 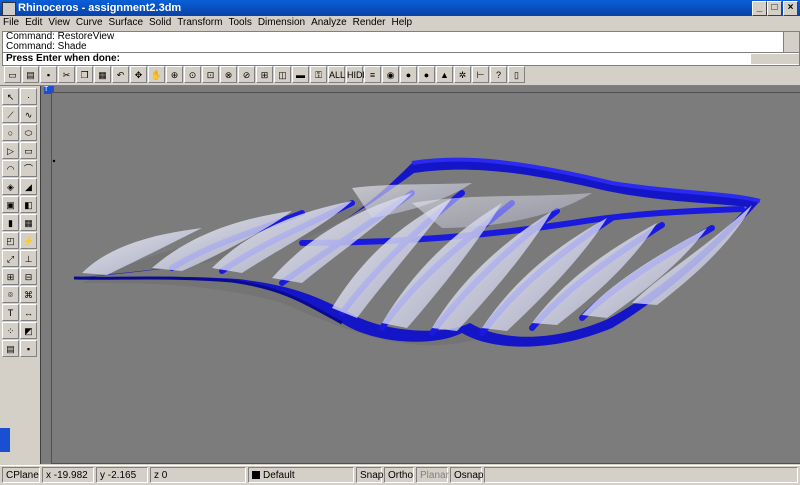 I want to click on solid-box-icon: ▣, so click(x=10, y=204).